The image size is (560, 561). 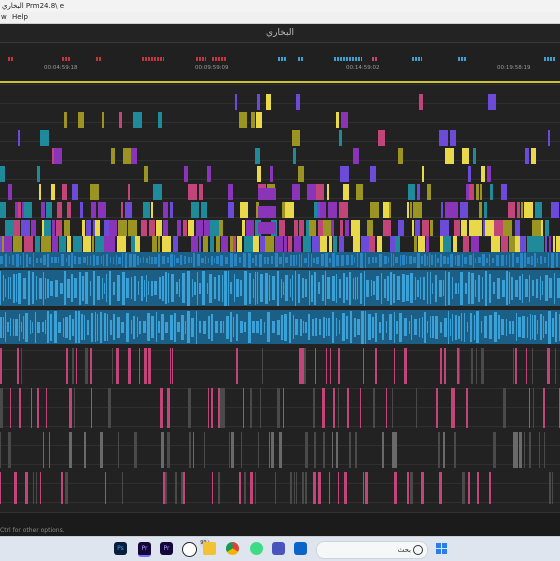 I want to click on teams-icon, so click(x=278, y=548).